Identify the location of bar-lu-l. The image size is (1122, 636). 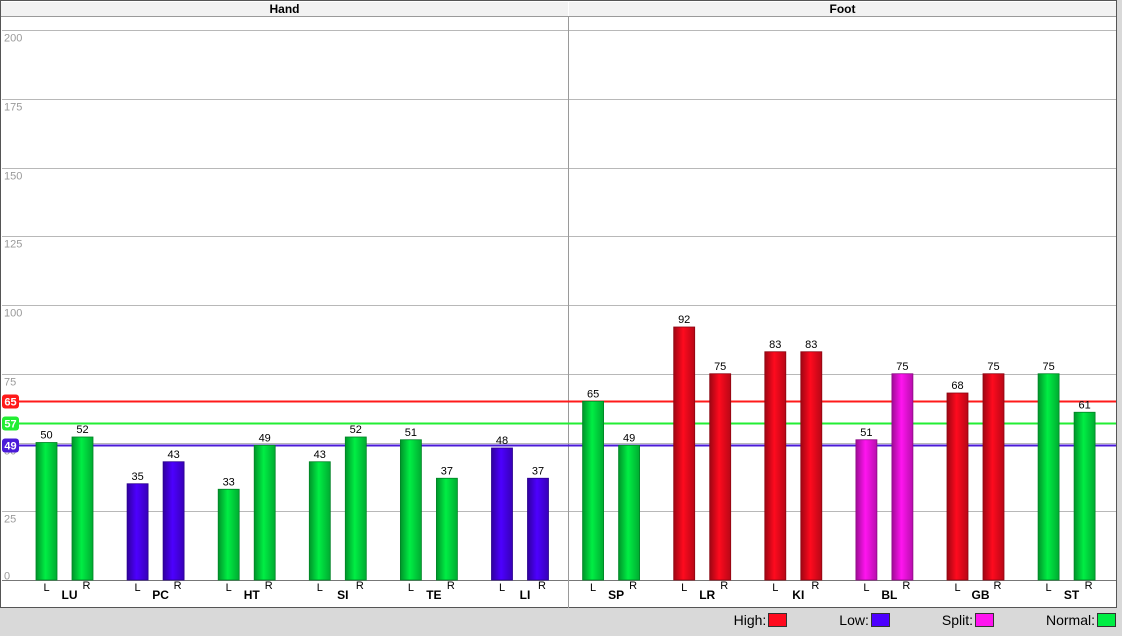
(46, 511).